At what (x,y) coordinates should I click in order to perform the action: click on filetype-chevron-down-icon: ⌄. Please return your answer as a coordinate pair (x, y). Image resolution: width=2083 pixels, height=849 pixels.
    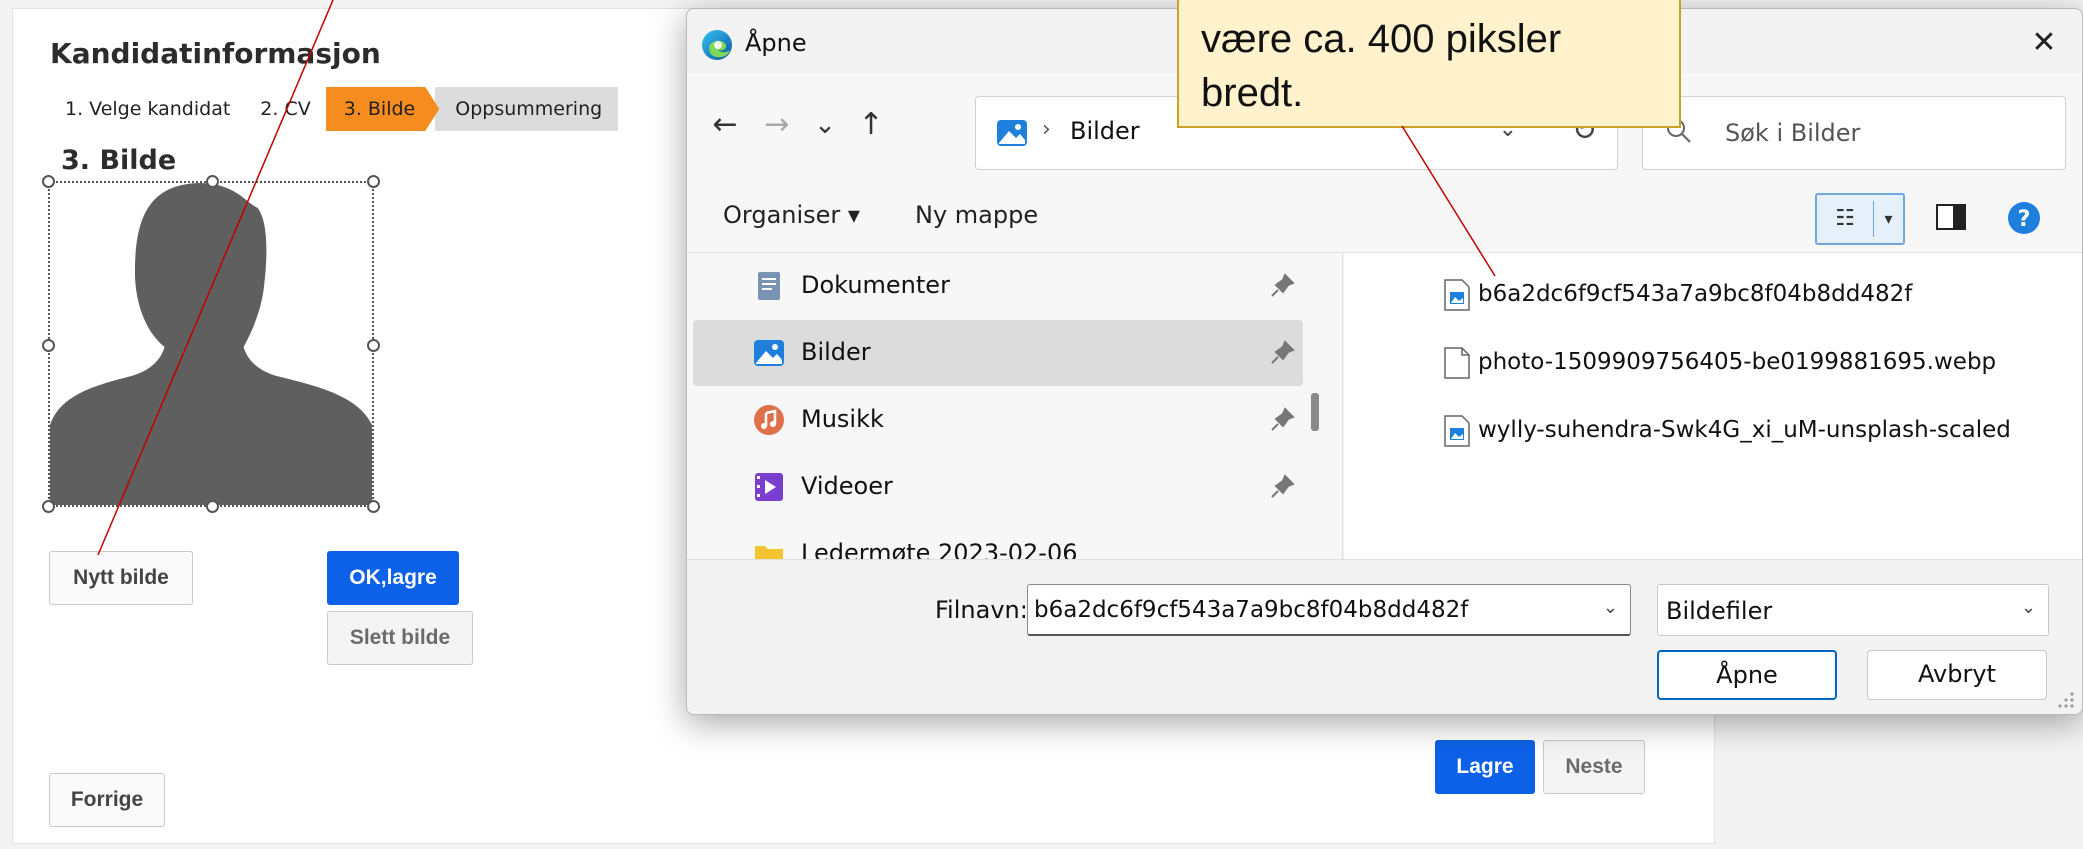
    Looking at the image, I should click on (2028, 607).